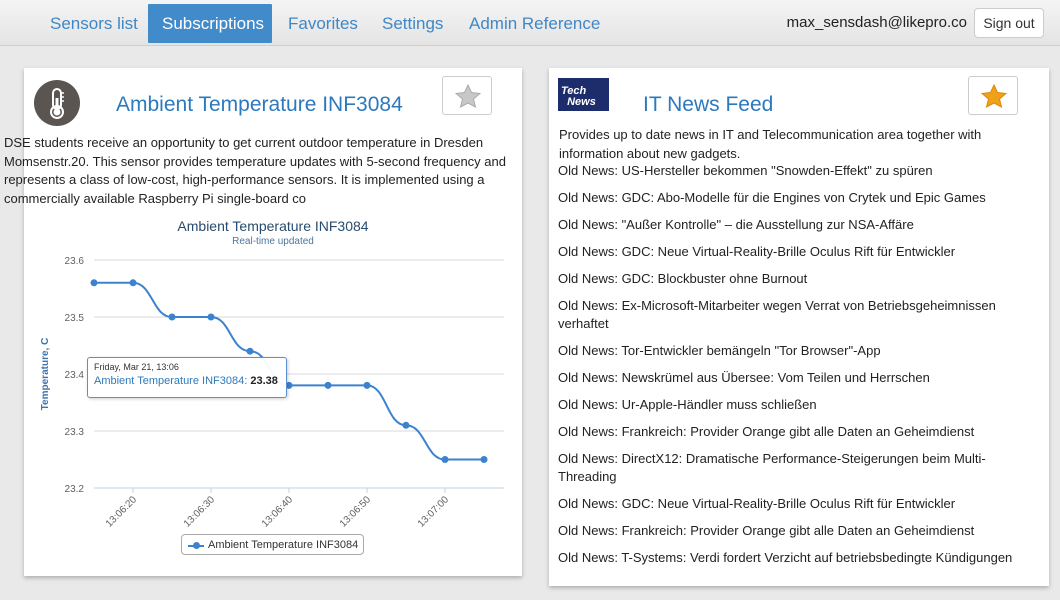 Image resolution: width=1060 pixels, height=600 pixels. Describe the element at coordinates (273, 226) in the screenshot. I see `chart-title: Ambient Temperature INF3084` at that location.